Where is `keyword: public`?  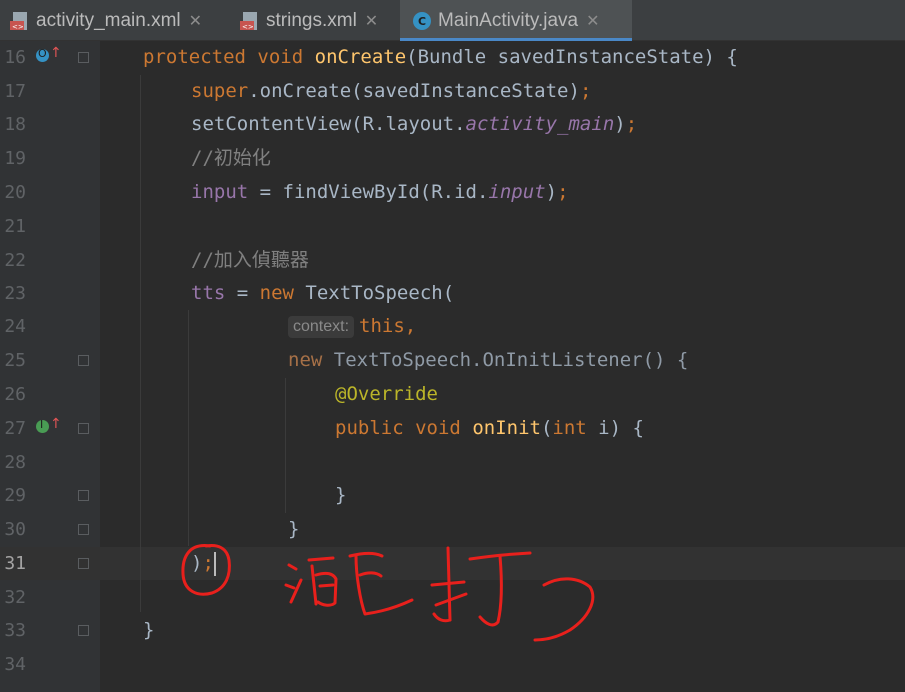
keyword: public is located at coordinates (369, 428).